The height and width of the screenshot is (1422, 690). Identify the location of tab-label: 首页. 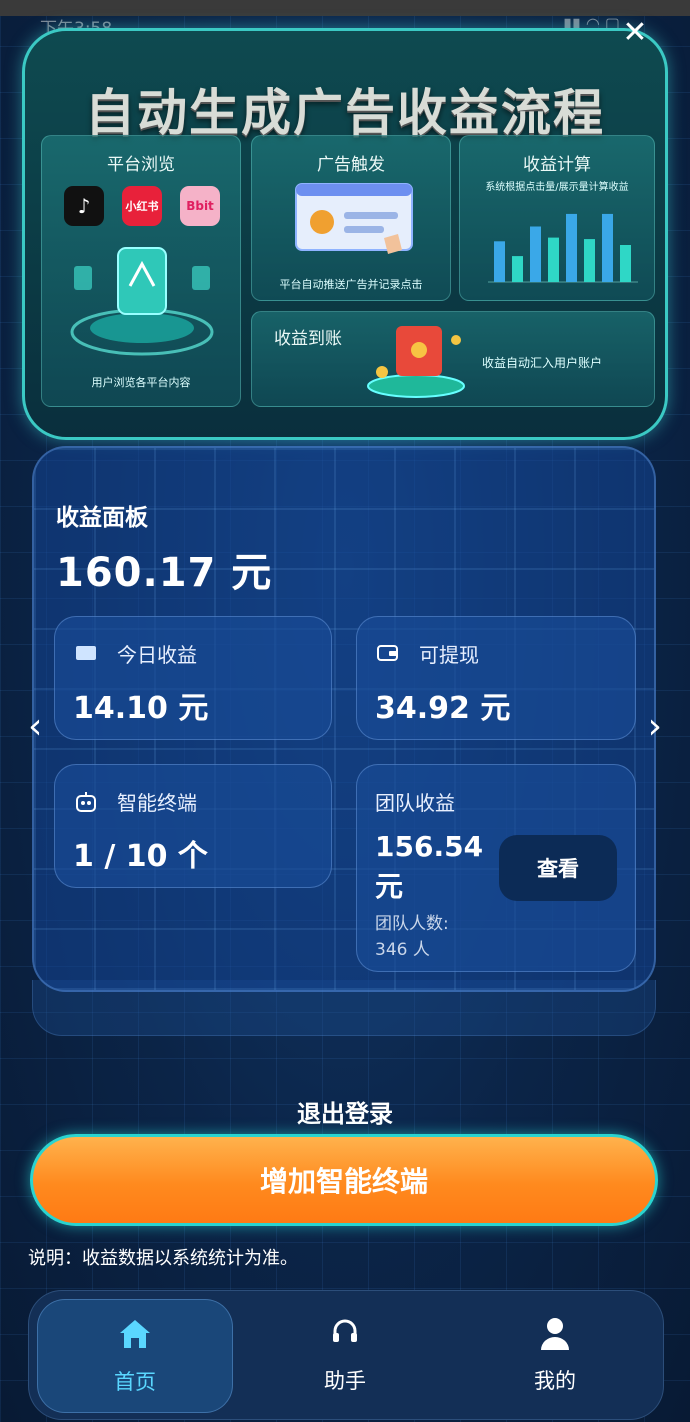
(135, 1382).